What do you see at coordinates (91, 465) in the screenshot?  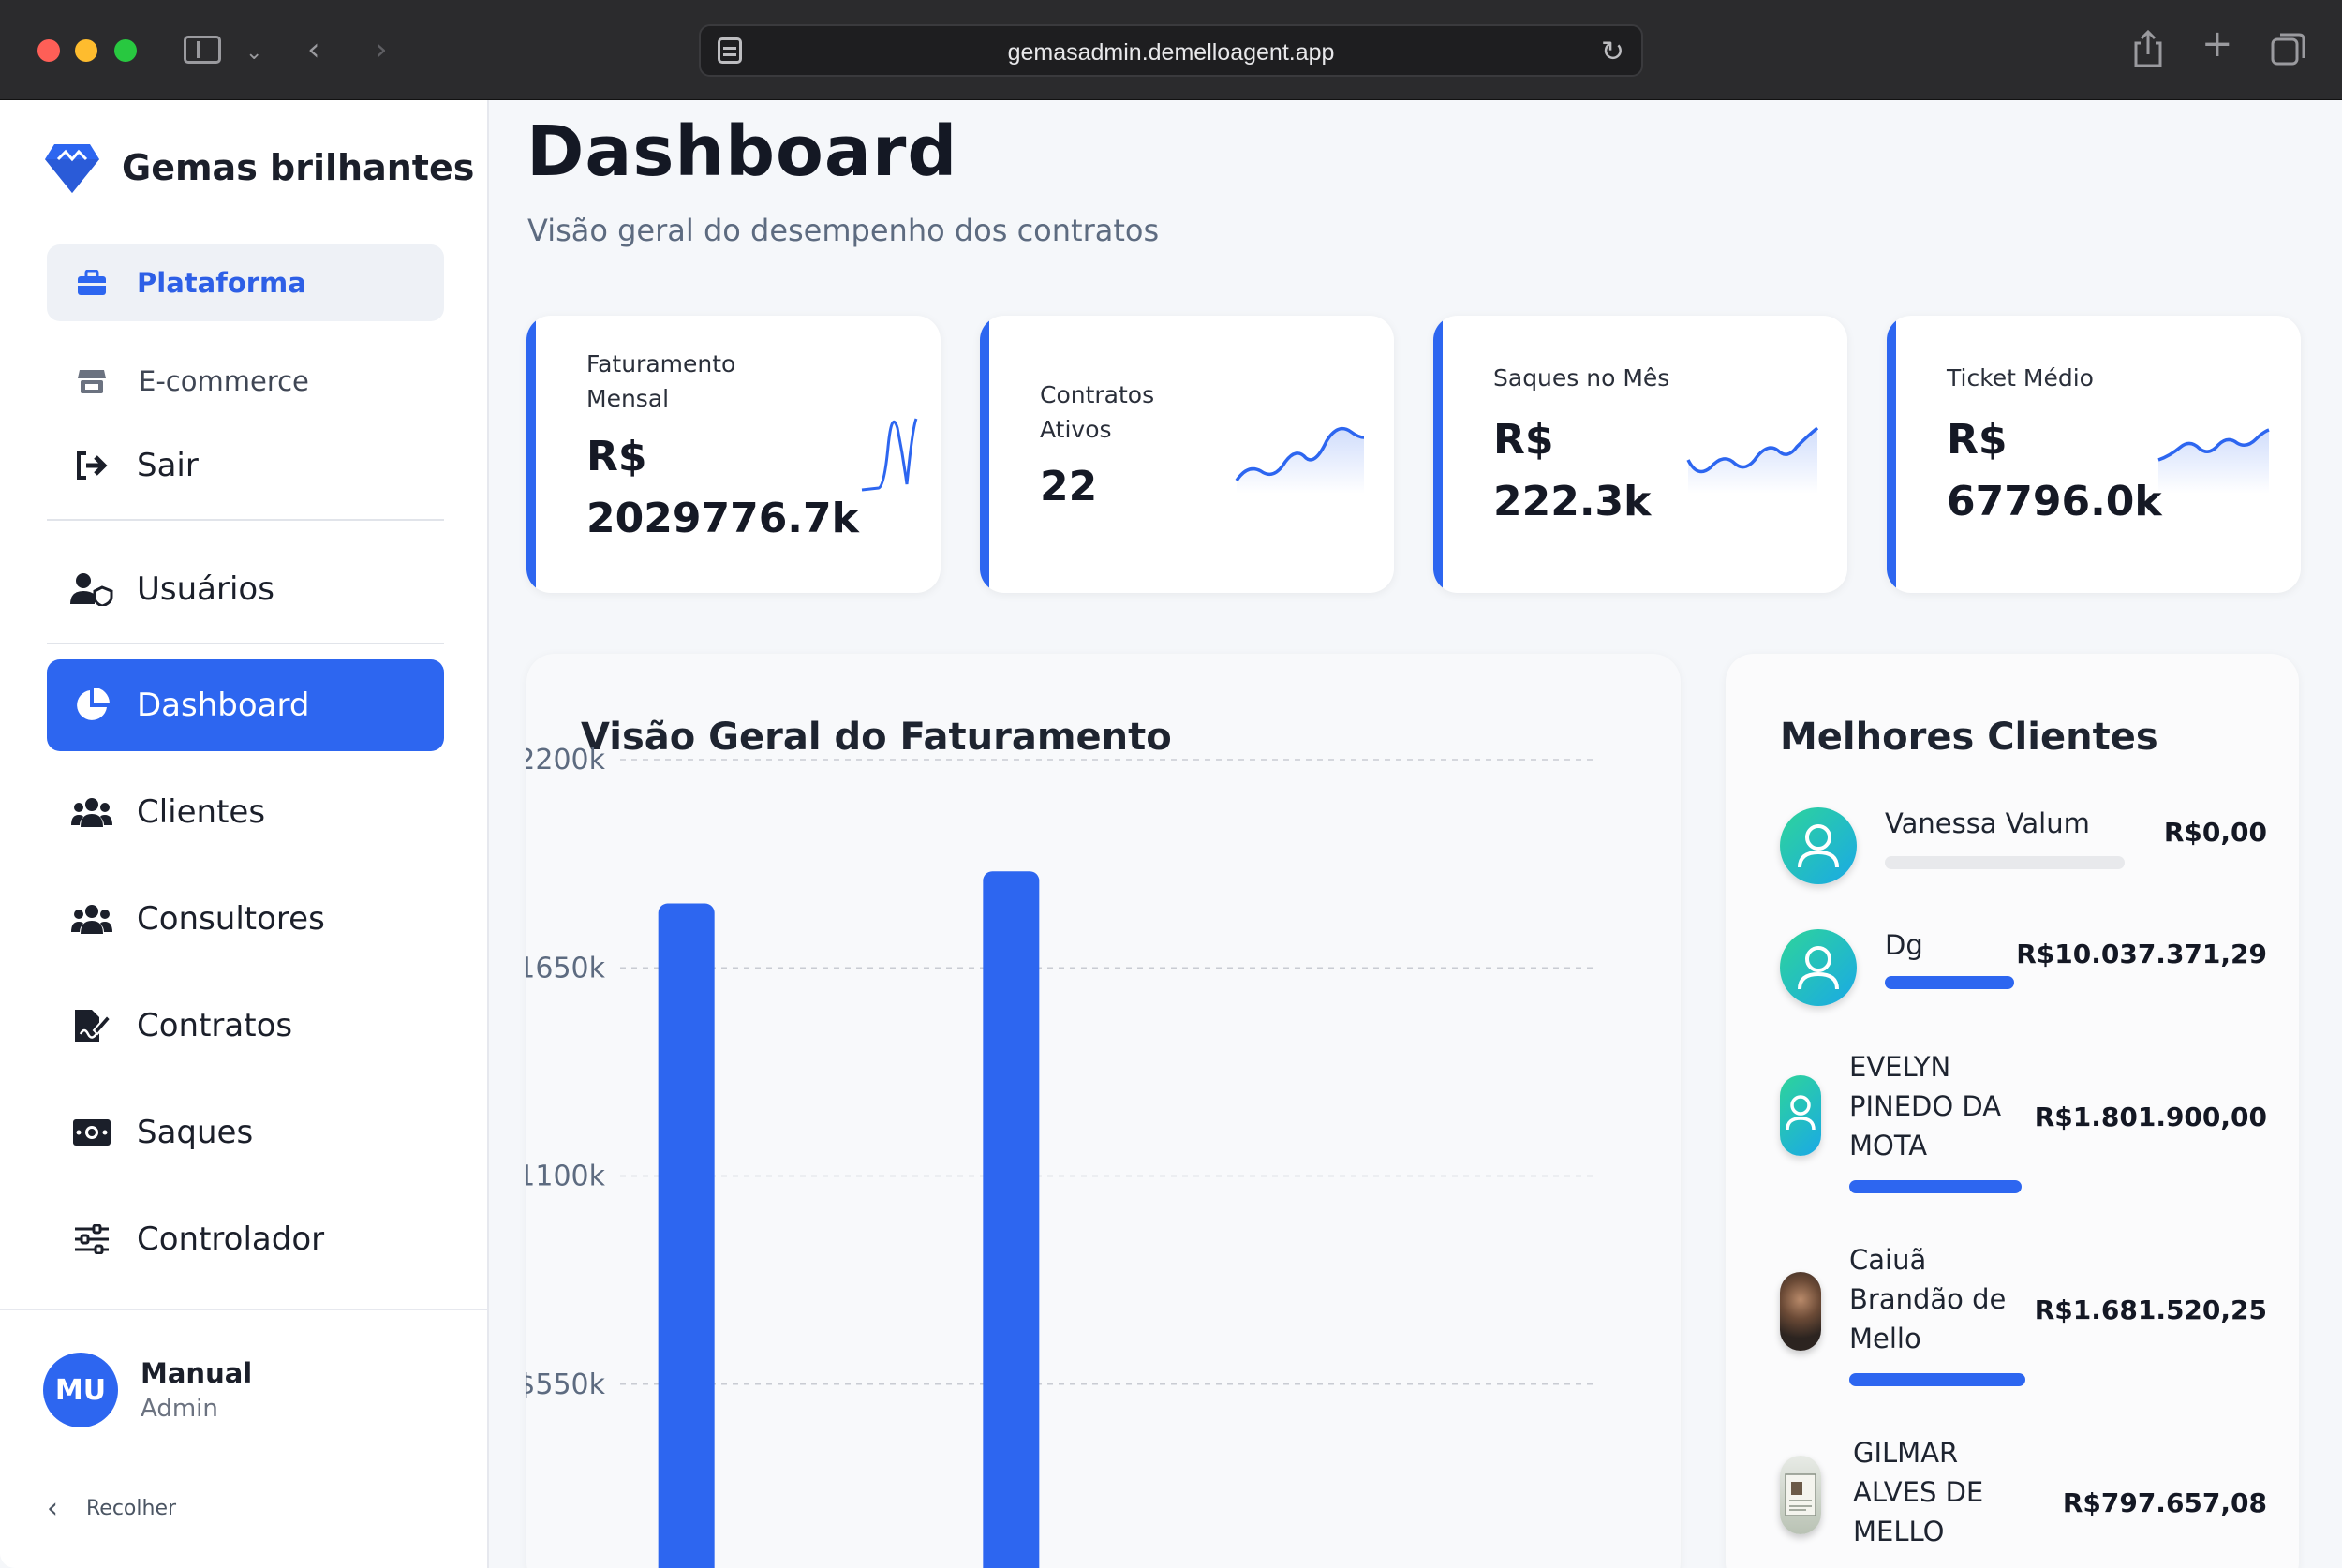 I see `logout-icon` at bounding box center [91, 465].